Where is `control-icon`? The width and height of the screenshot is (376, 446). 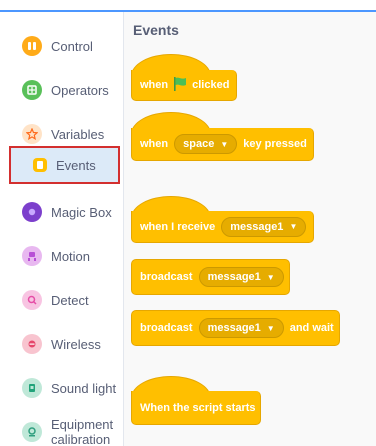 control-icon is located at coordinates (32, 46).